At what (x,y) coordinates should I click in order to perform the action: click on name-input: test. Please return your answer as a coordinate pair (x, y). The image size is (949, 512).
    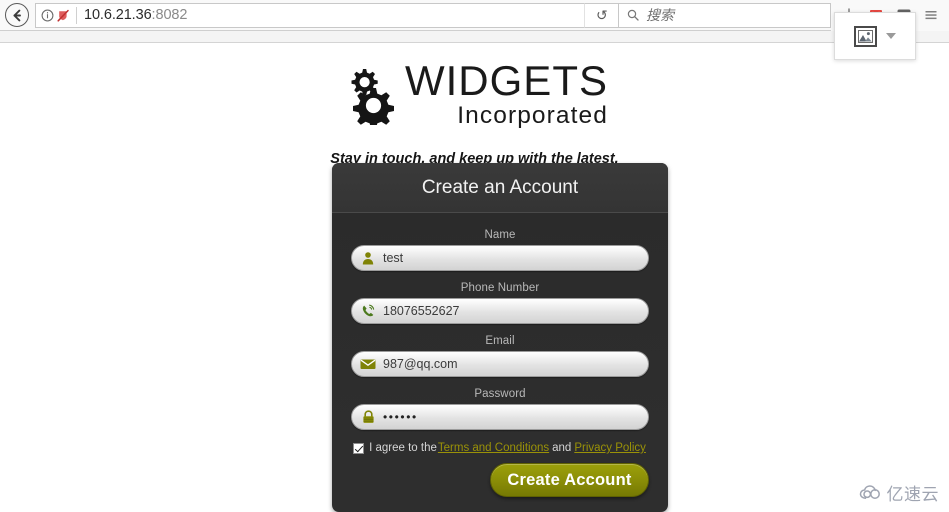
    Looking at the image, I should click on (500, 258).